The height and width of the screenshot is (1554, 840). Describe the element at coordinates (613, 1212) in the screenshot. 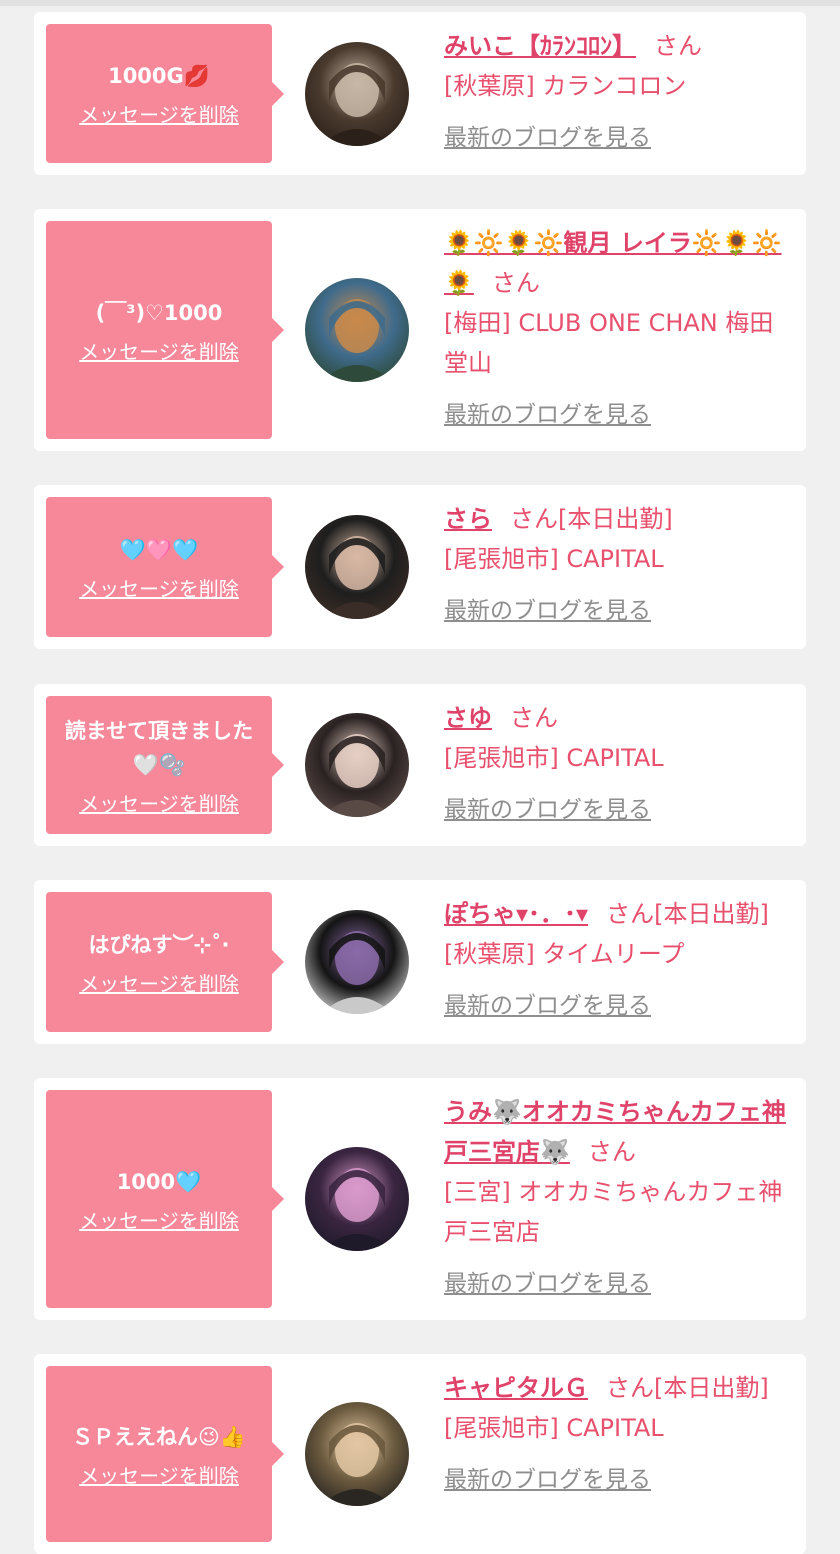

I see `shop-name: [三宮] オオカミちゃんカフェ神戸三宮店` at that location.